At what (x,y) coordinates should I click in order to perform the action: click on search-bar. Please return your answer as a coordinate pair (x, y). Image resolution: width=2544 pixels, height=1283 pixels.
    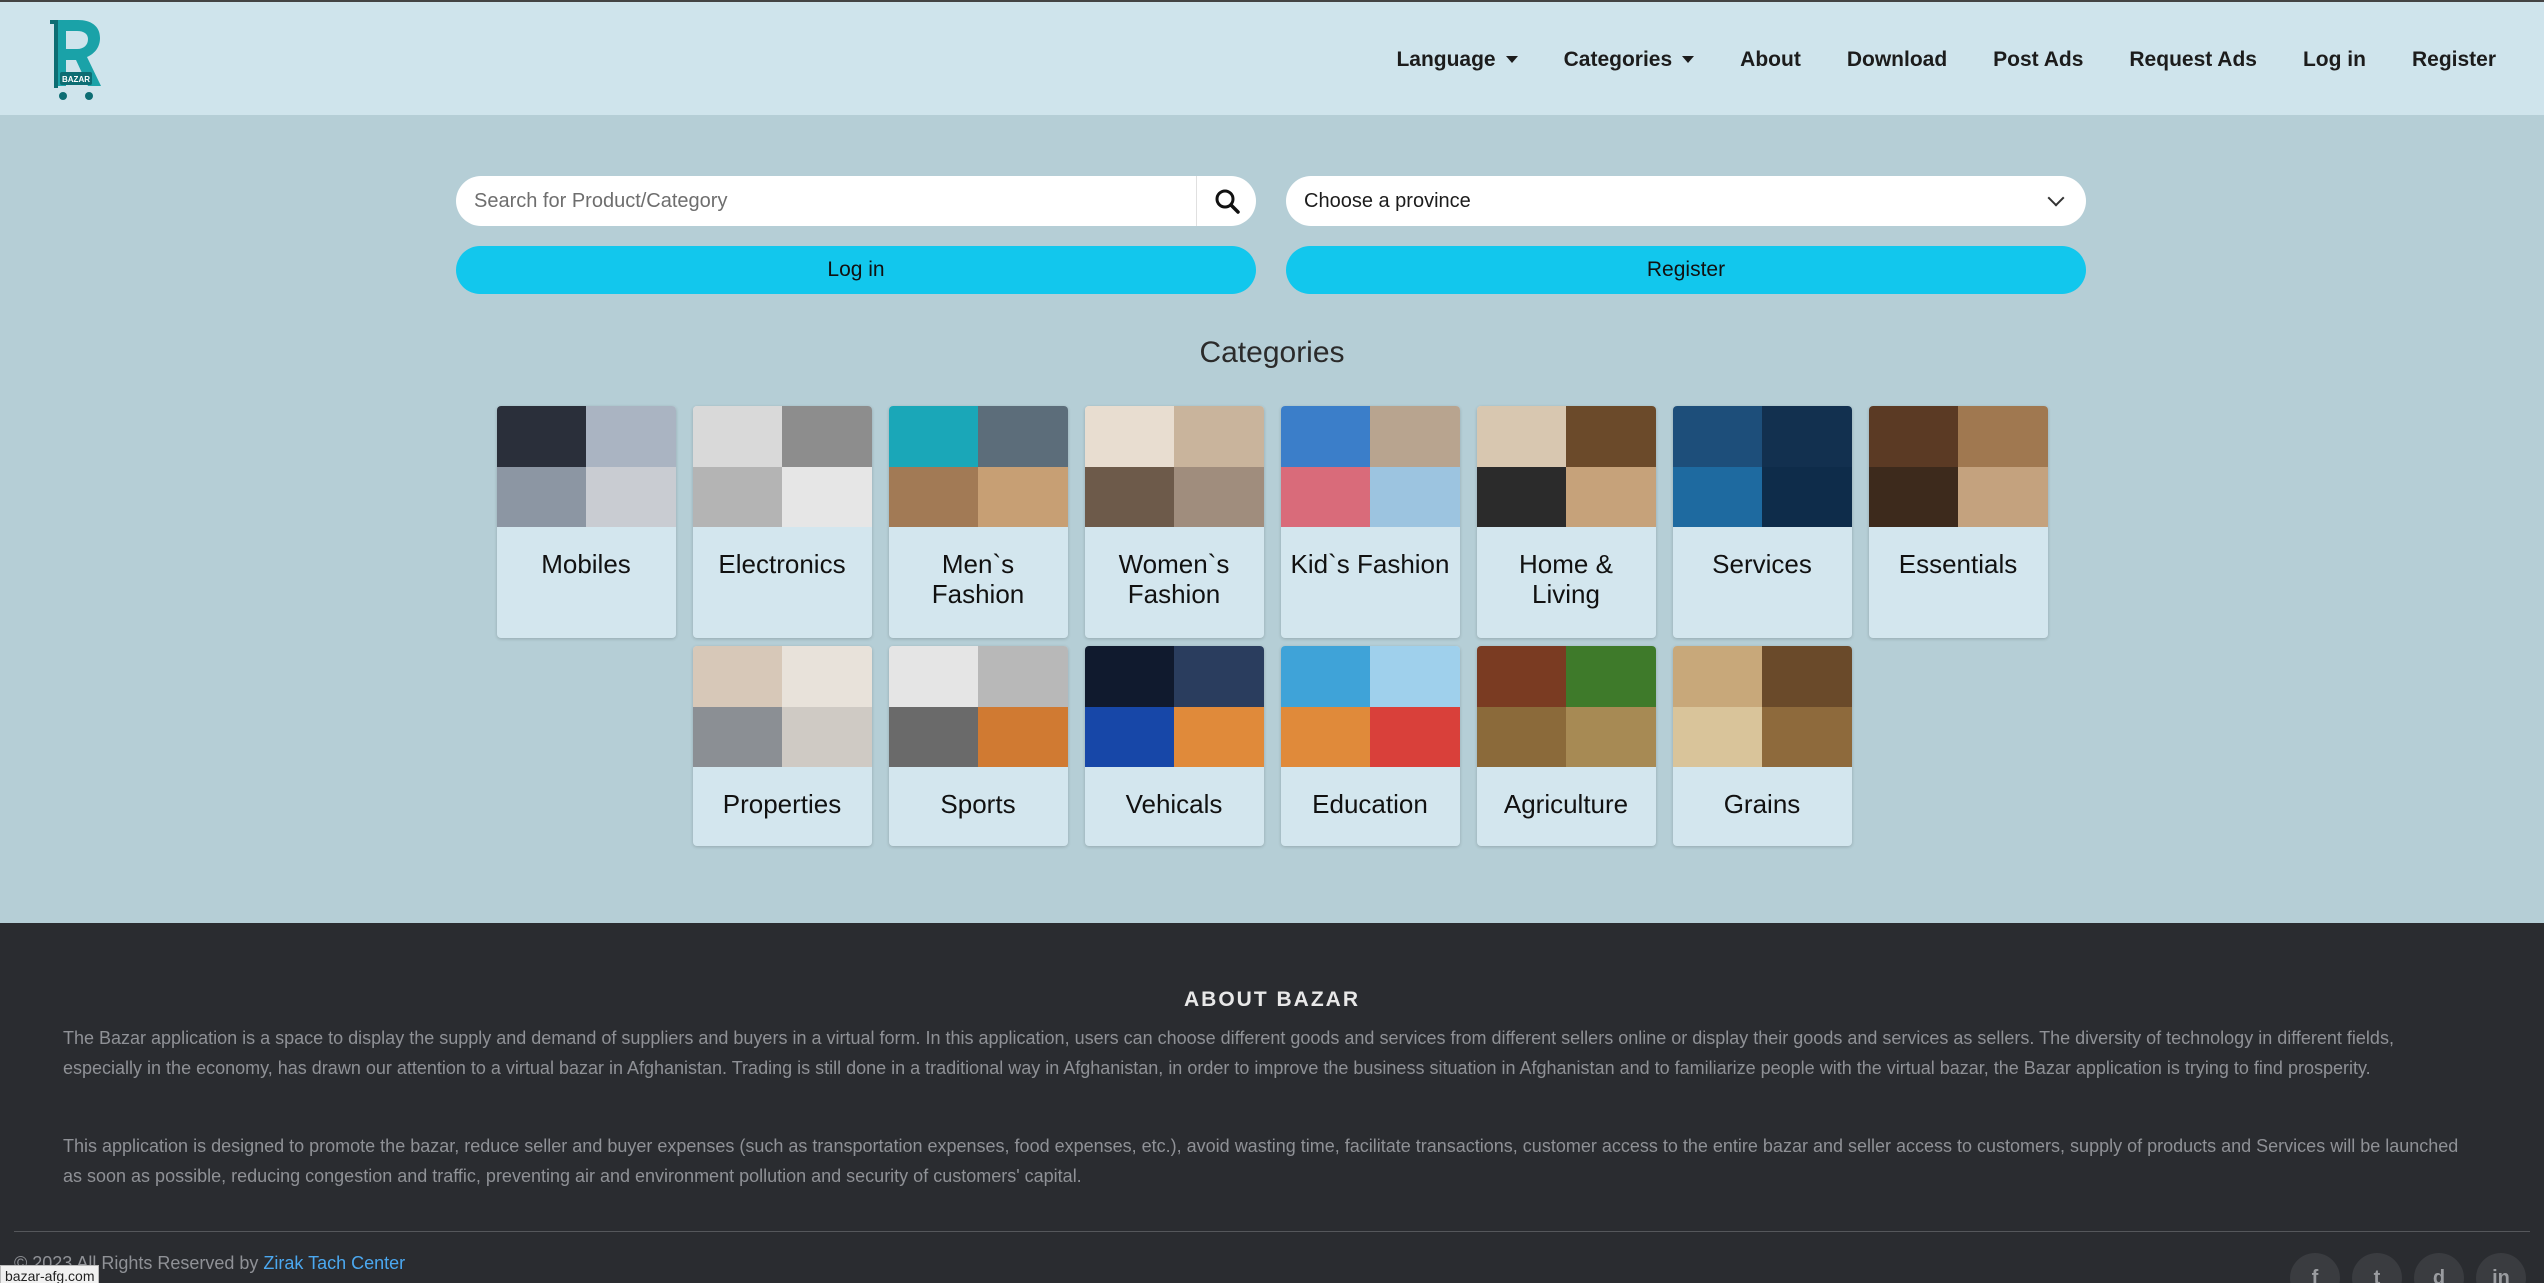
    Looking at the image, I should click on (856, 201).